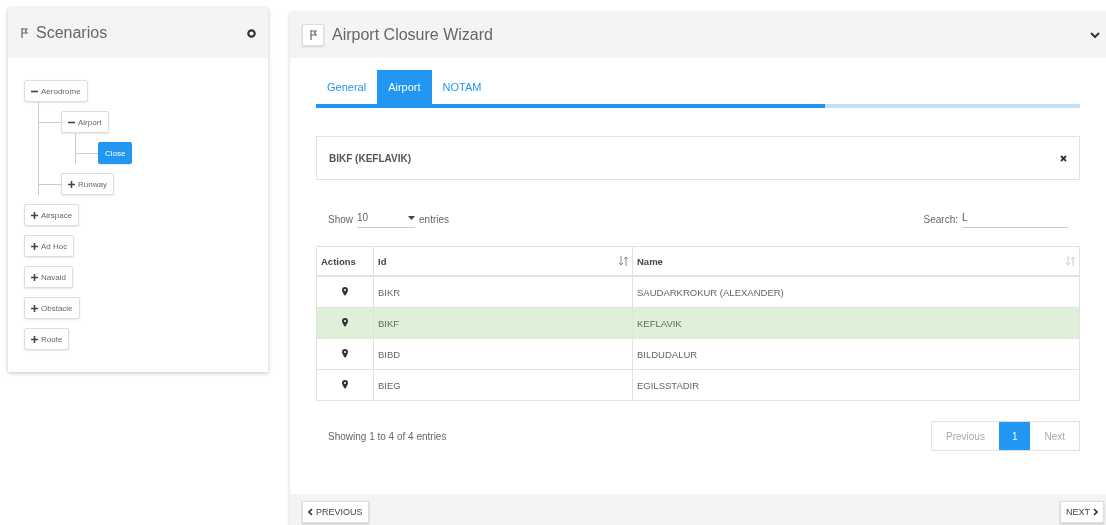 The height and width of the screenshot is (525, 1106). What do you see at coordinates (370, 158) in the screenshot?
I see `selected-airport: BIKF (KEFLAVIK)` at bounding box center [370, 158].